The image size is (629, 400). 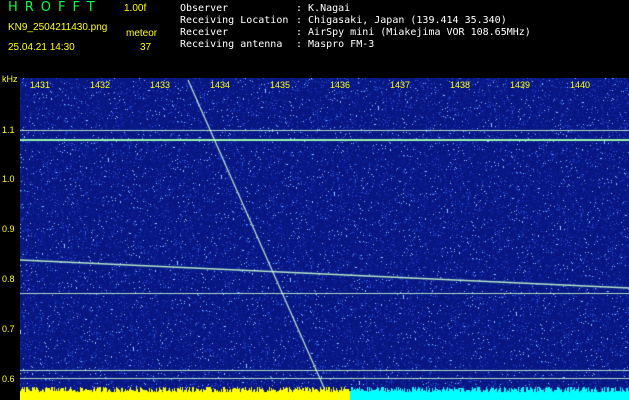 What do you see at coordinates (10, 237) in the screenshot?
I see `y-axis: kHz 1.1 1.0 0.9 0.8 0.7 0.6` at bounding box center [10, 237].